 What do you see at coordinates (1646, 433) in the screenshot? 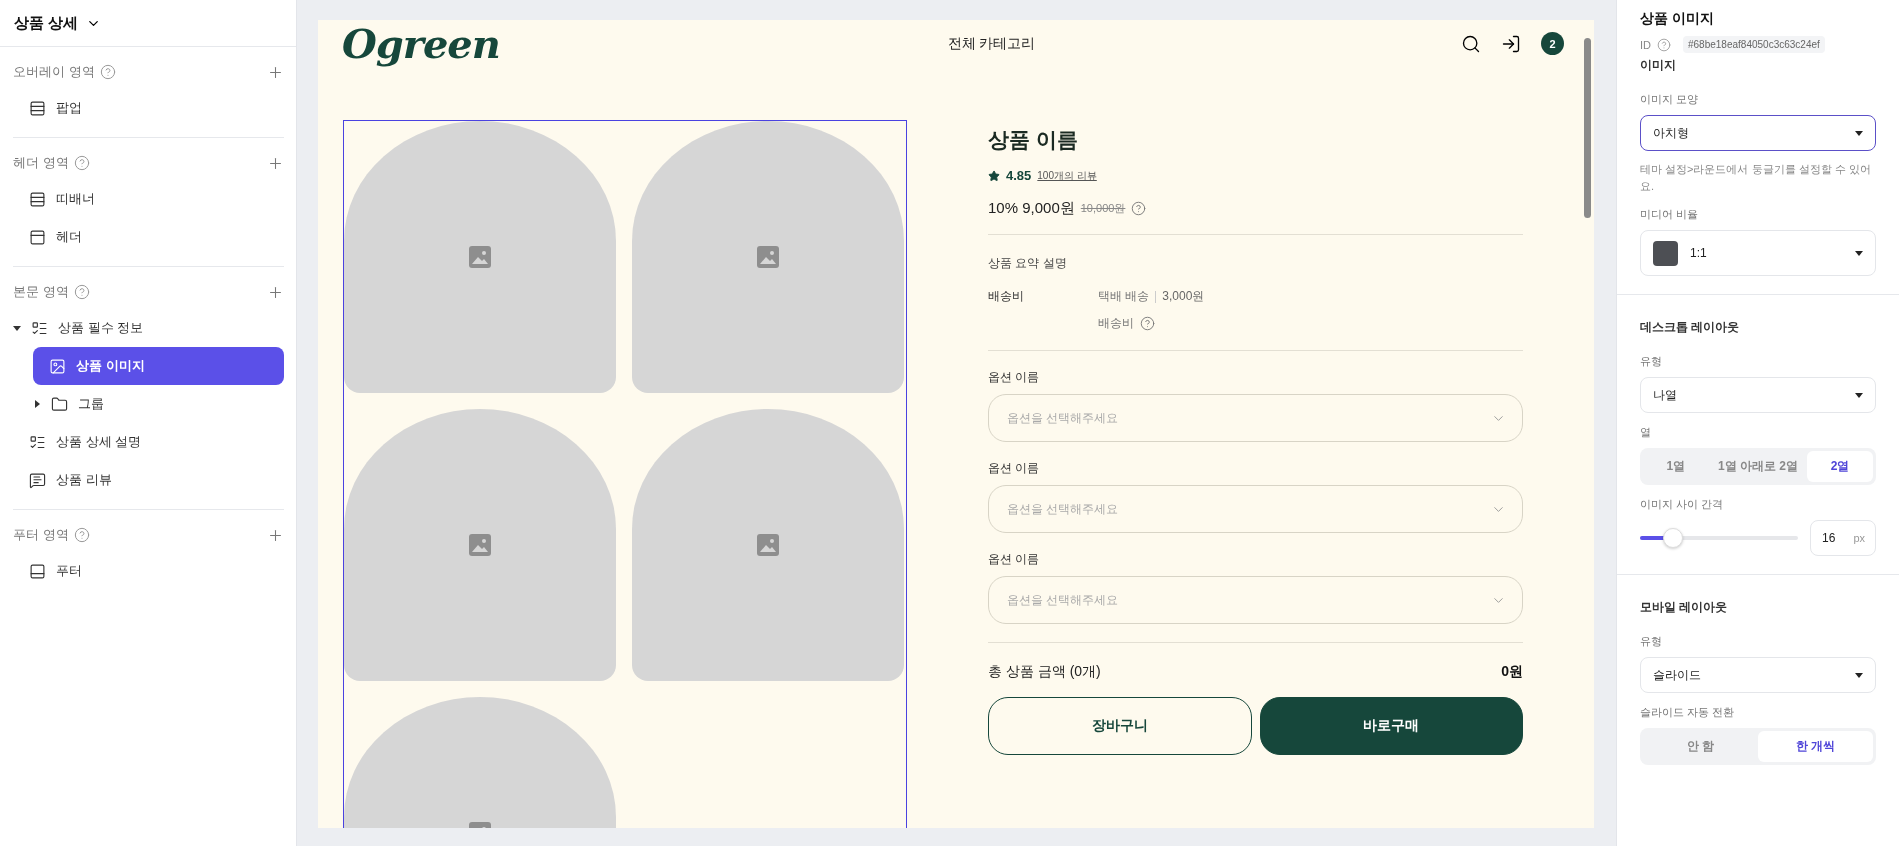
I see `field-label: 열` at bounding box center [1646, 433].